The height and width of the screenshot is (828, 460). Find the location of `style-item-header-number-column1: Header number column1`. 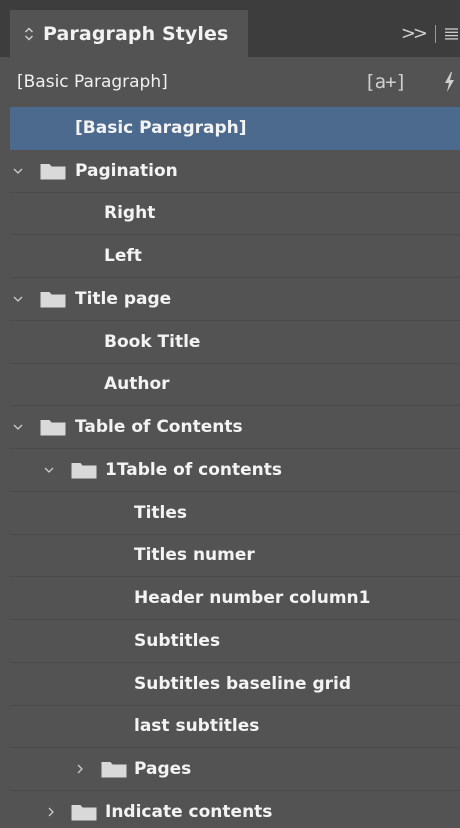

style-item-header-number-column1: Header number column1 is located at coordinates (235, 598).